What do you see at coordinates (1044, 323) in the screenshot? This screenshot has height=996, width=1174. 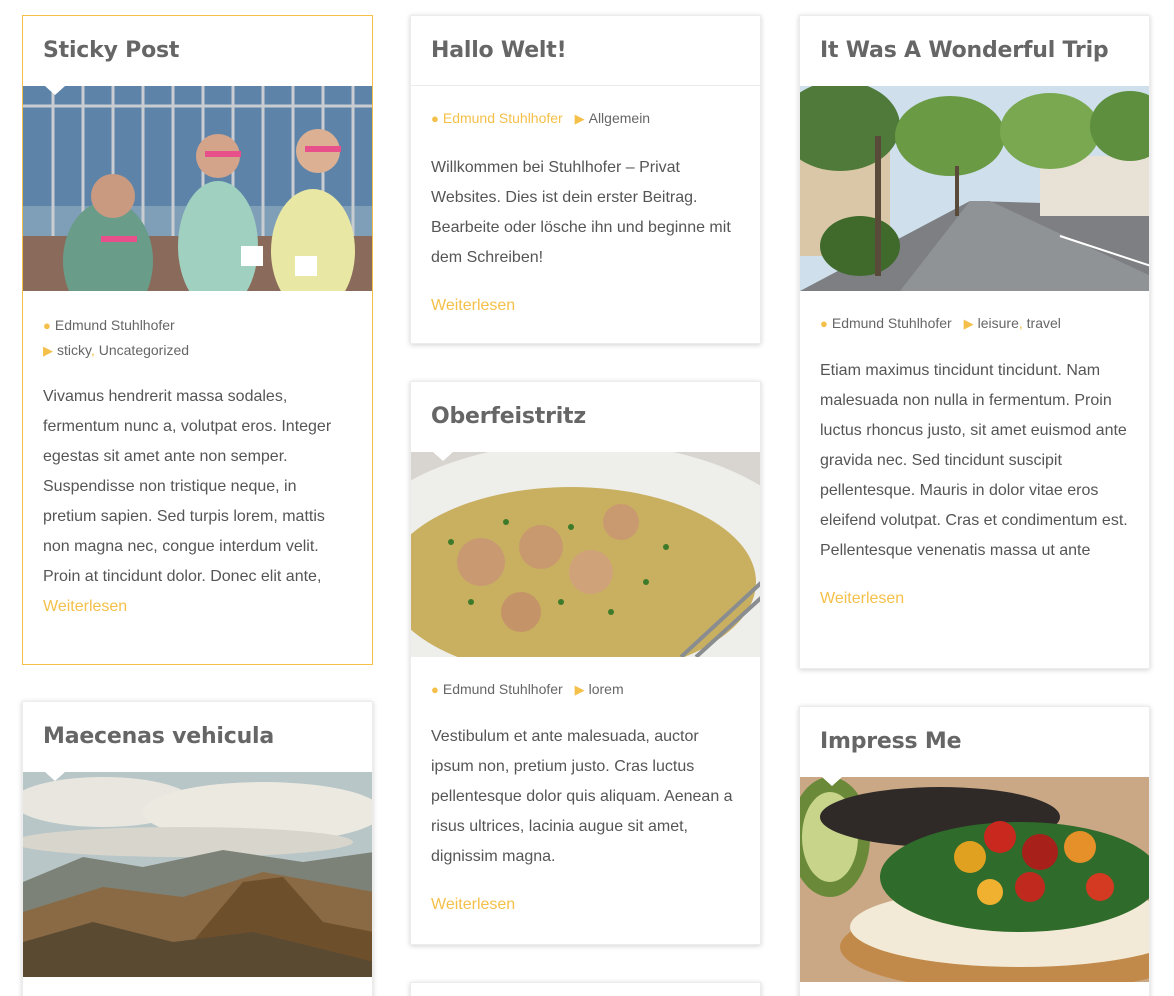 I see `category-link: travel` at bounding box center [1044, 323].